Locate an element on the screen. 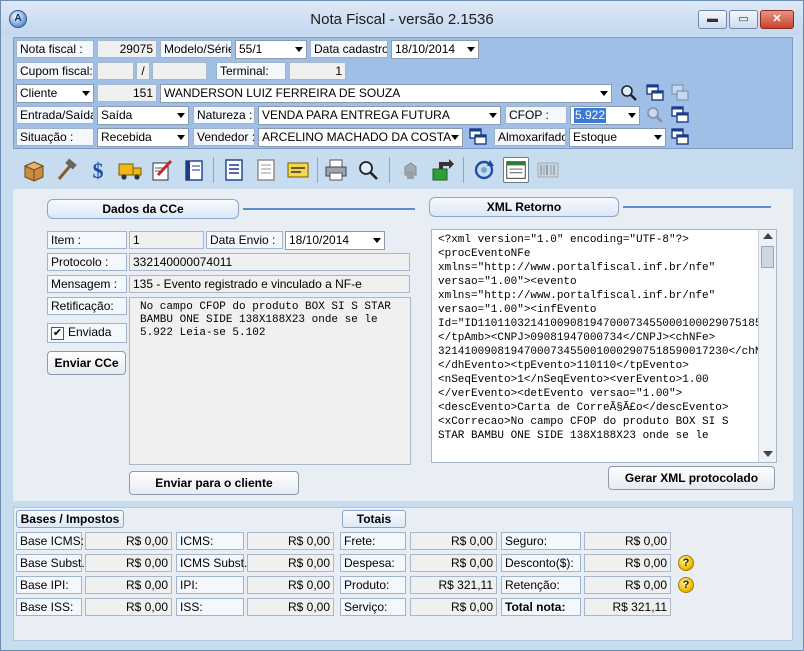 The image size is (804, 651). data-cadastro-picker: 18/10/2014 is located at coordinates (435, 49).